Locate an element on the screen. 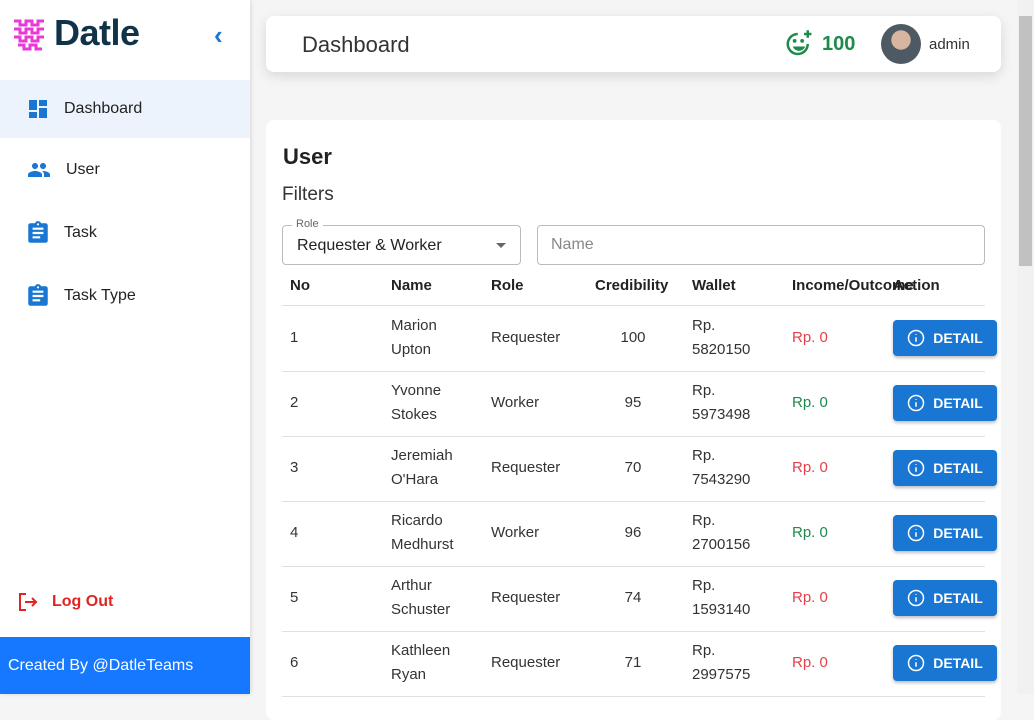  cell-name: Jeremiah O'Hara is located at coordinates (422, 468).